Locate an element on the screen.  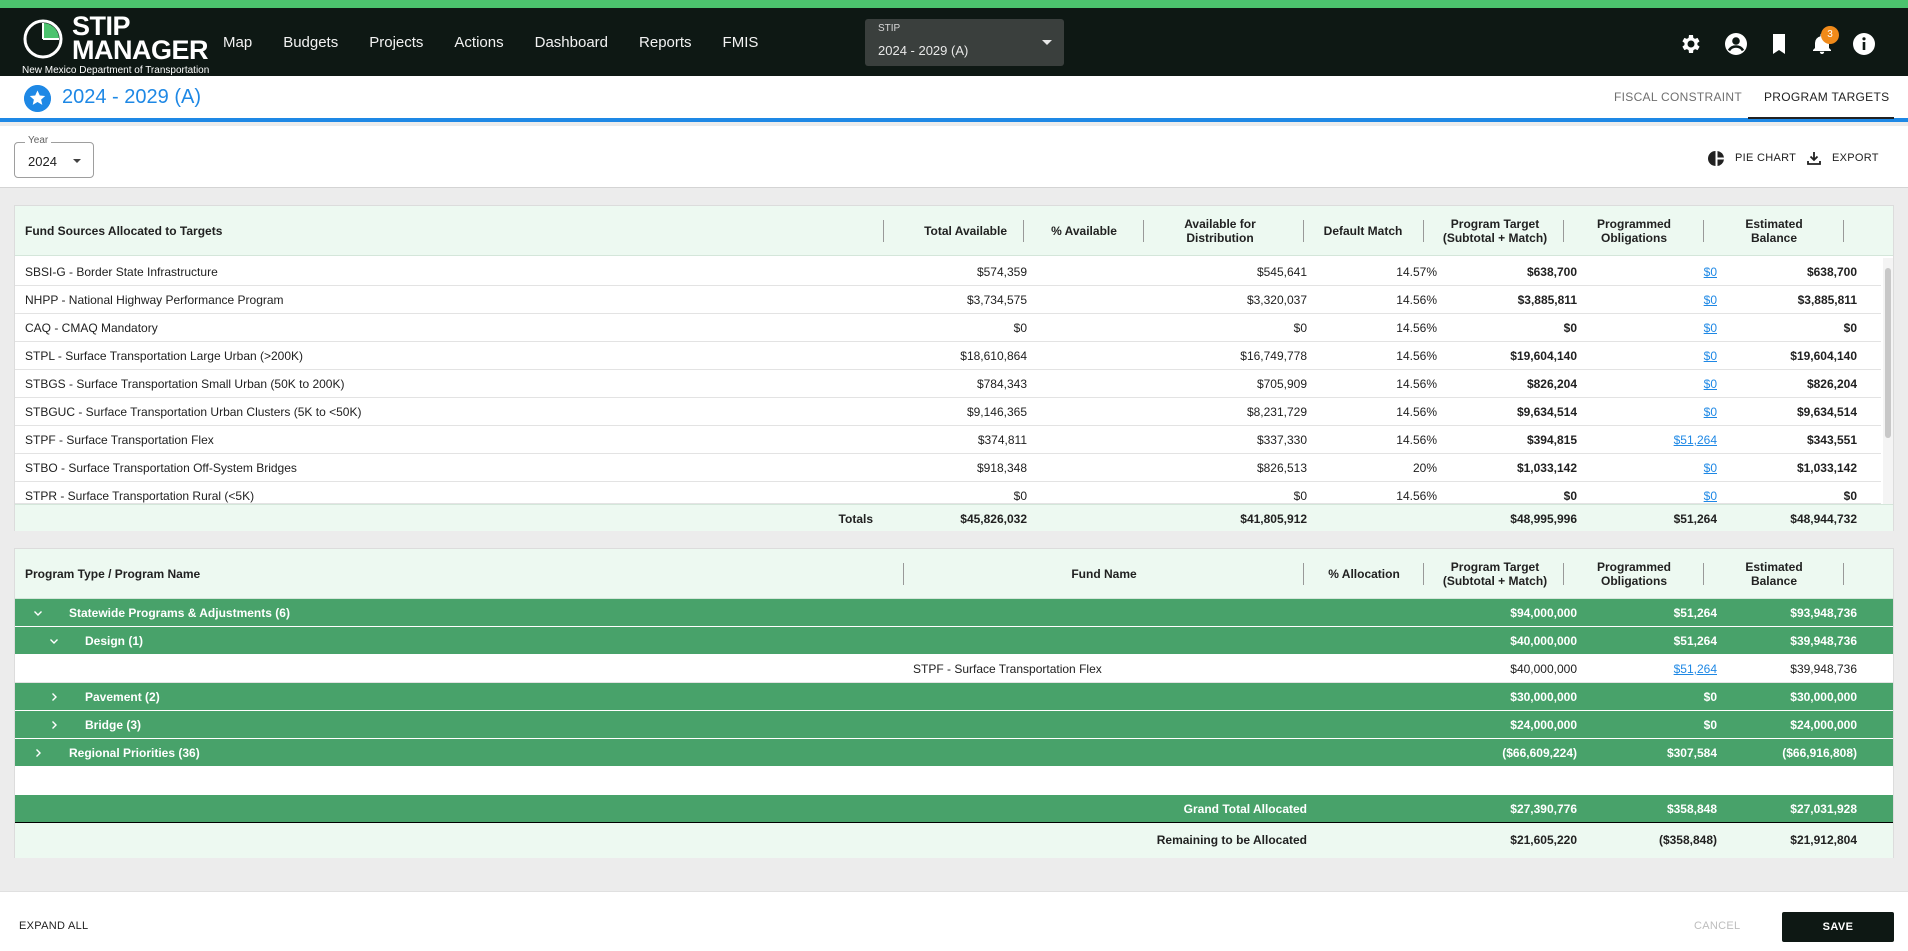
total-available: $3,734,575 is located at coordinates (996, 300).